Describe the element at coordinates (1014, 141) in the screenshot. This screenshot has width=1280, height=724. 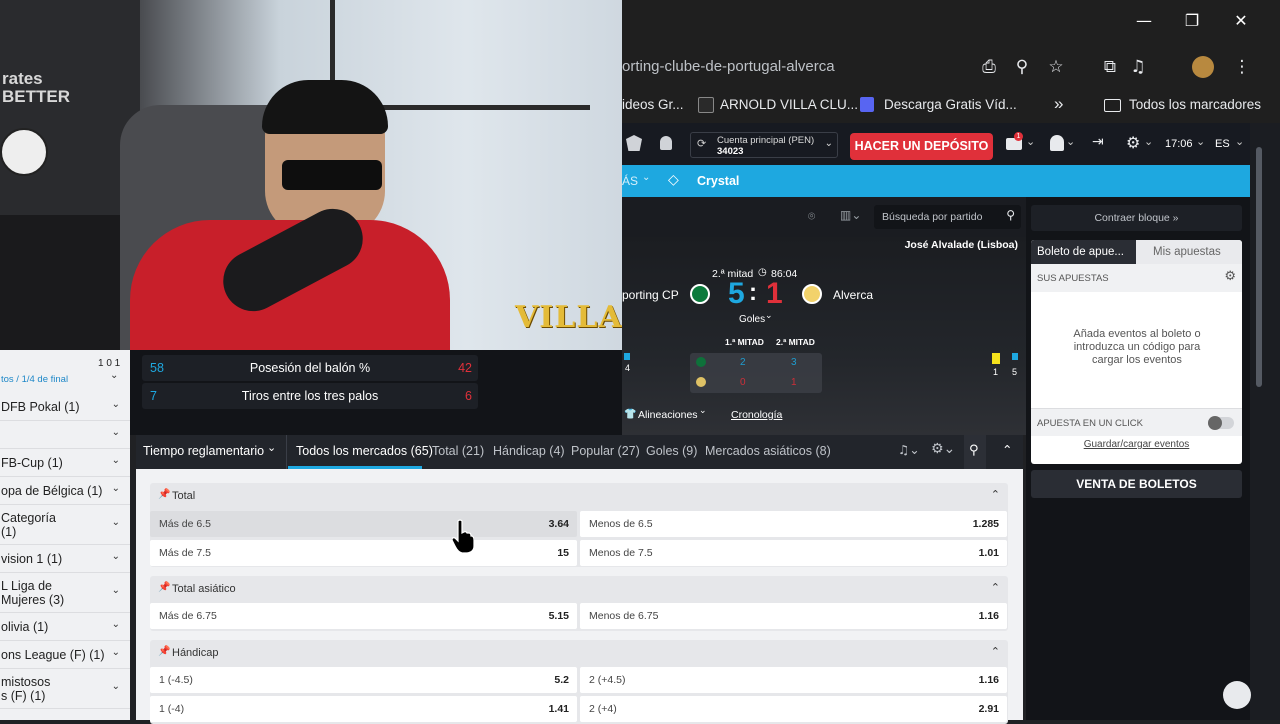
I see `mail-icon: 1` at that location.